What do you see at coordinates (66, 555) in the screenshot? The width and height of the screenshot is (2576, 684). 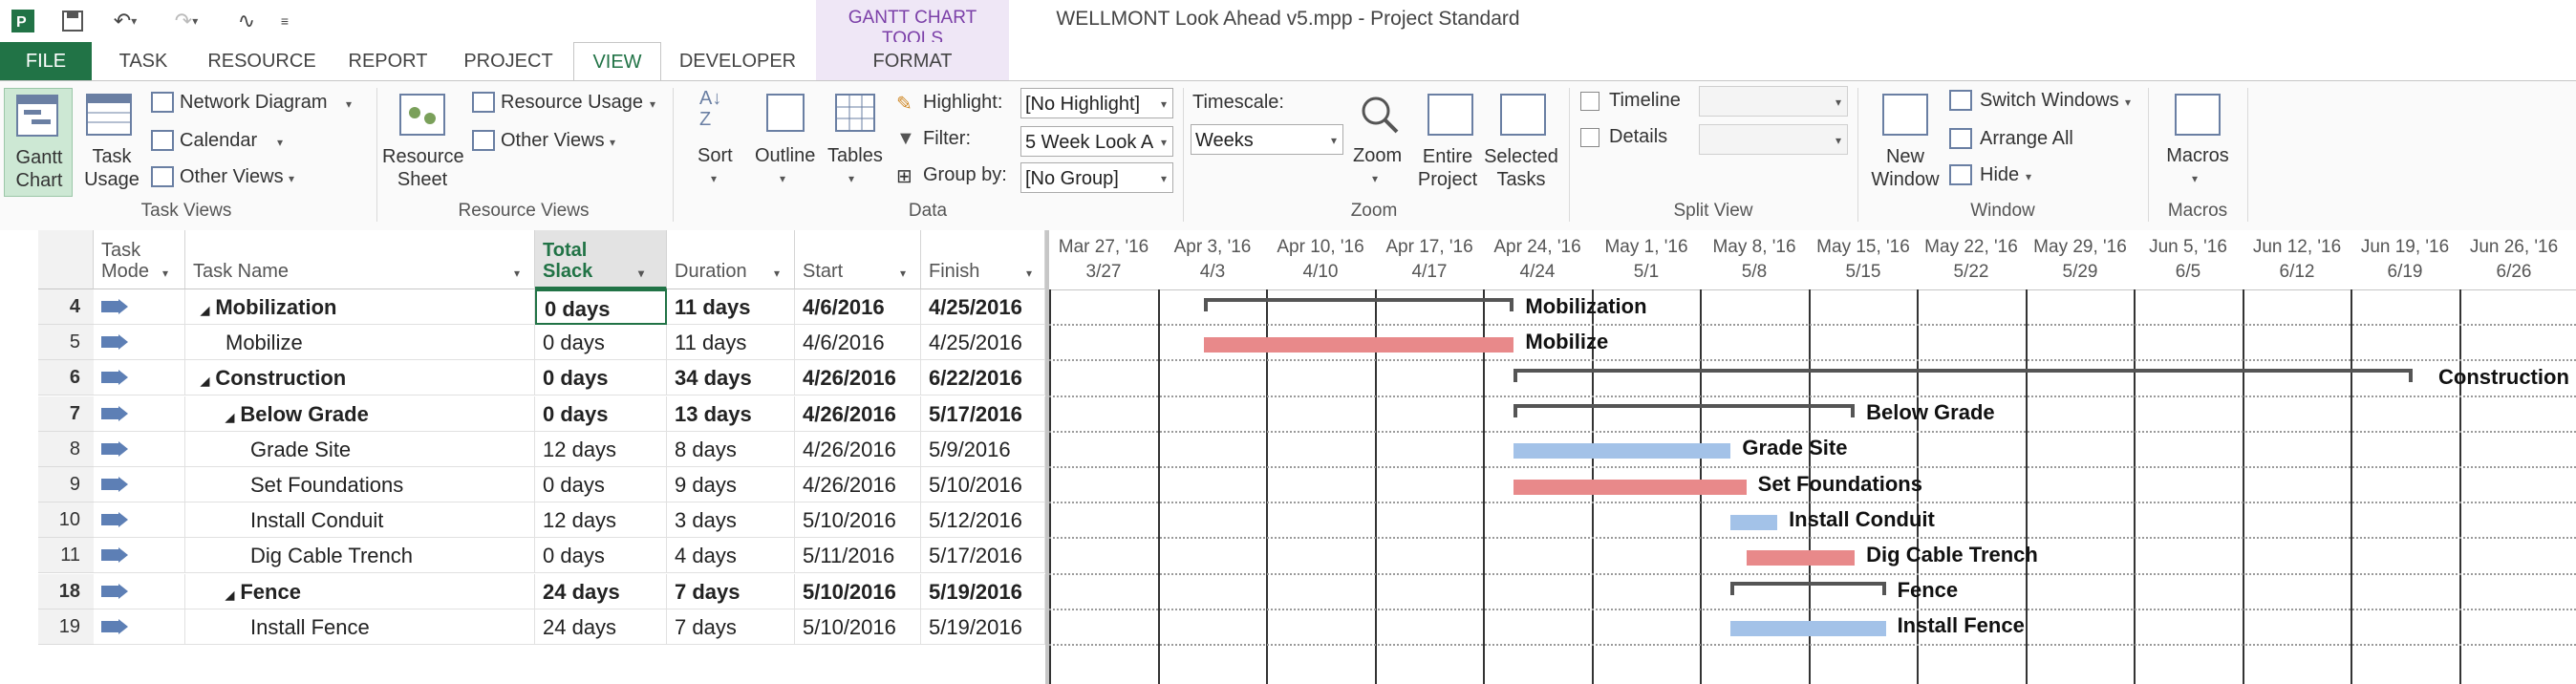 I see `row-id: 11` at bounding box center [66, 555].